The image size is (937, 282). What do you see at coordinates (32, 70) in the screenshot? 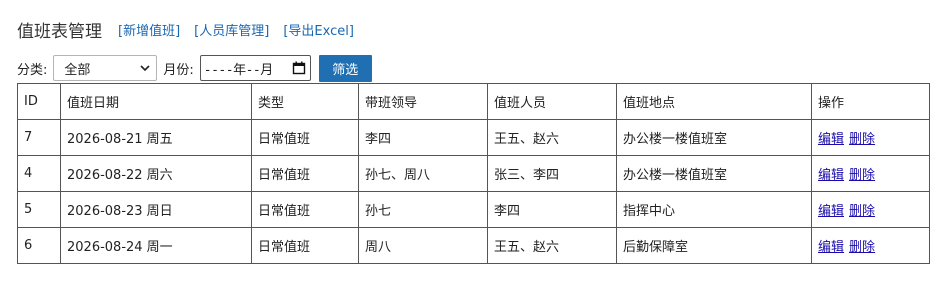
I see `category-label: 分类:` at bounding box center [32, 70].